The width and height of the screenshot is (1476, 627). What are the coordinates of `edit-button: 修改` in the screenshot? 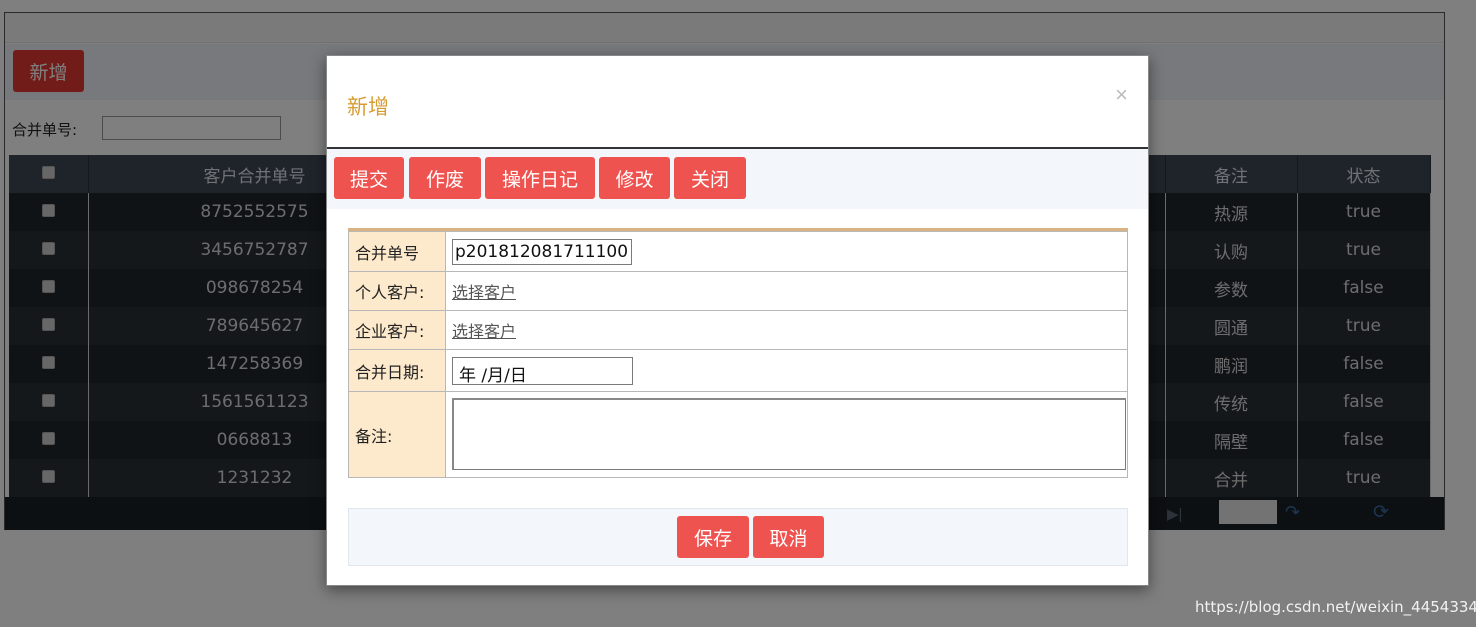 It's located at (634, 178).